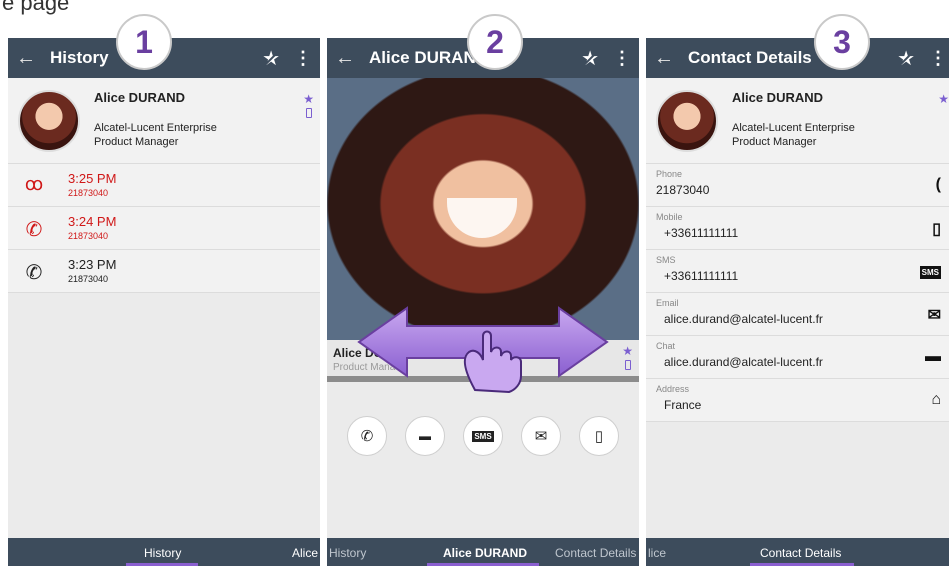  What do you see at coordinates (305, 553) in the screenshot?
I see `tab-contact: Alice` at bounding box center [305, 553].